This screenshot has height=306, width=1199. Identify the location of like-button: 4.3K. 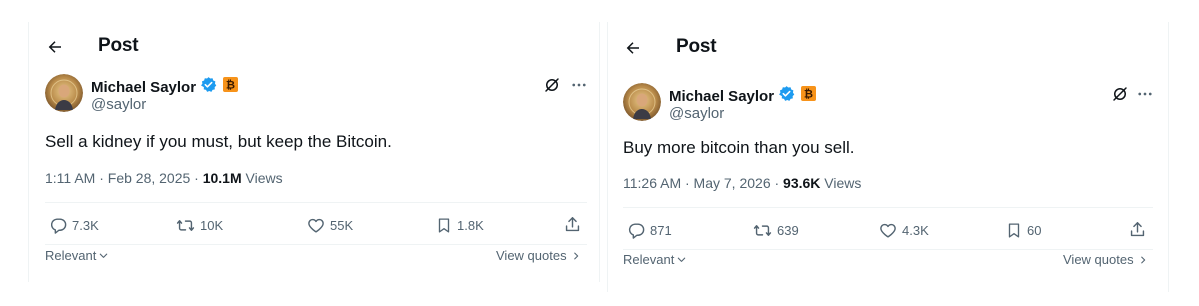
(903, 230).